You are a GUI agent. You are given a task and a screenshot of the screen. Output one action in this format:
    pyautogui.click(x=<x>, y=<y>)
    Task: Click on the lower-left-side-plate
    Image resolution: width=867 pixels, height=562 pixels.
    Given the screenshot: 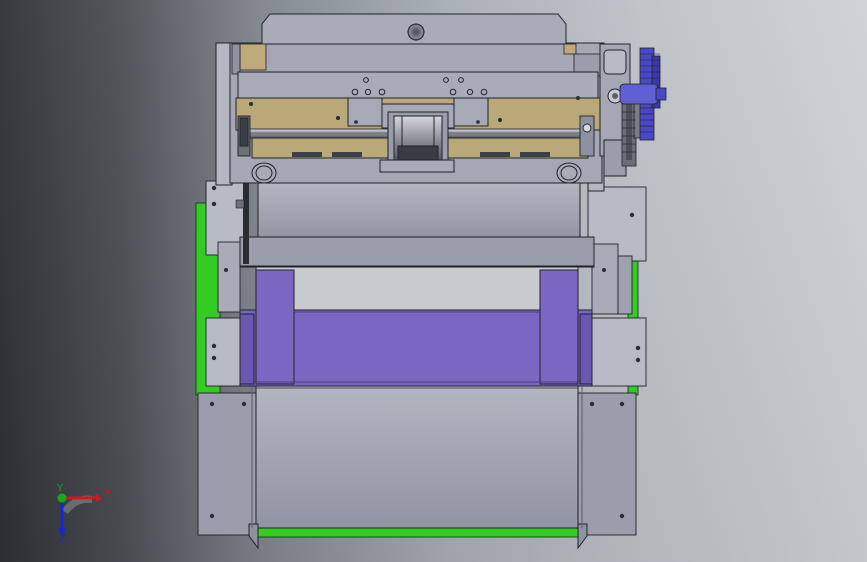 What is the action you would take?
    pyautogui.click(x=228, y=464)
    